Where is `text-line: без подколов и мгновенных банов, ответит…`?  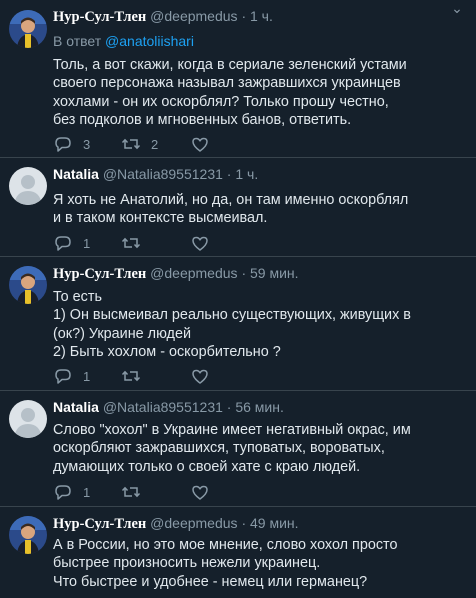
text-line: без подколов и мгновенных банов, ответит… is located at coordinates (202, 119).